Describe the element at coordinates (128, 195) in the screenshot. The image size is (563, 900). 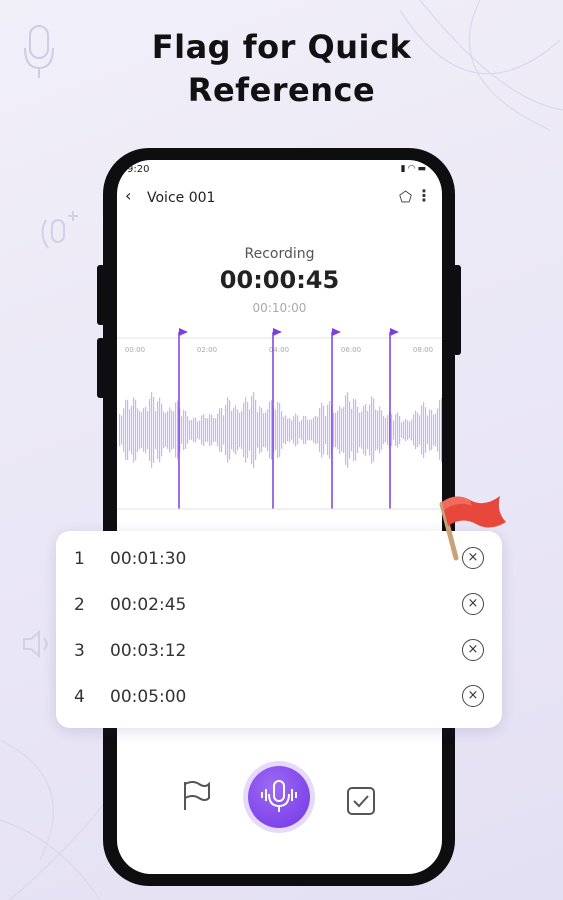
I see `back-icon: ‹` at that location.